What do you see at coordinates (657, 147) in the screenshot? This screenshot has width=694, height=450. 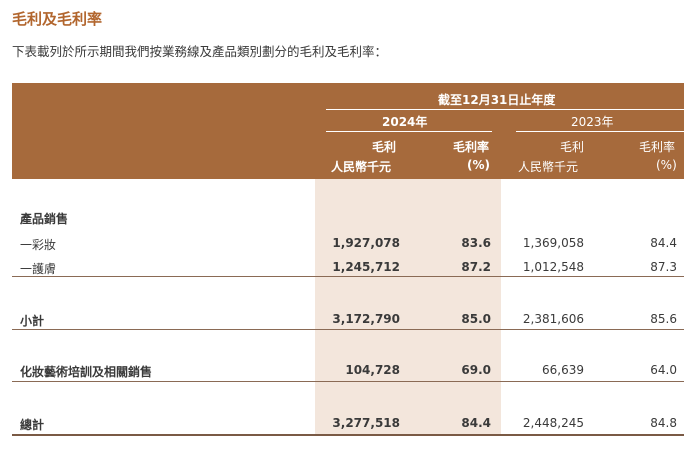 I see `col-margin-2023: 毛利率` at bounding box center [657, 147].